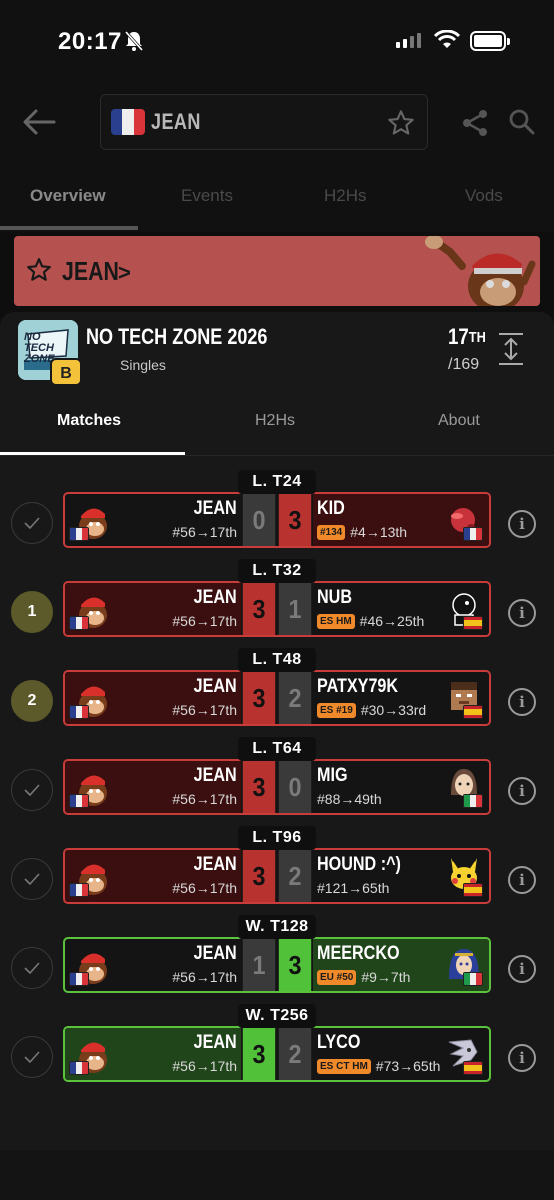 This screenshot has width=554, height=1200. What do you see at coordinates (359, 864) in the screenshot?
I see `player2-name: HOUND :^)` at bounding box center [359, 864].